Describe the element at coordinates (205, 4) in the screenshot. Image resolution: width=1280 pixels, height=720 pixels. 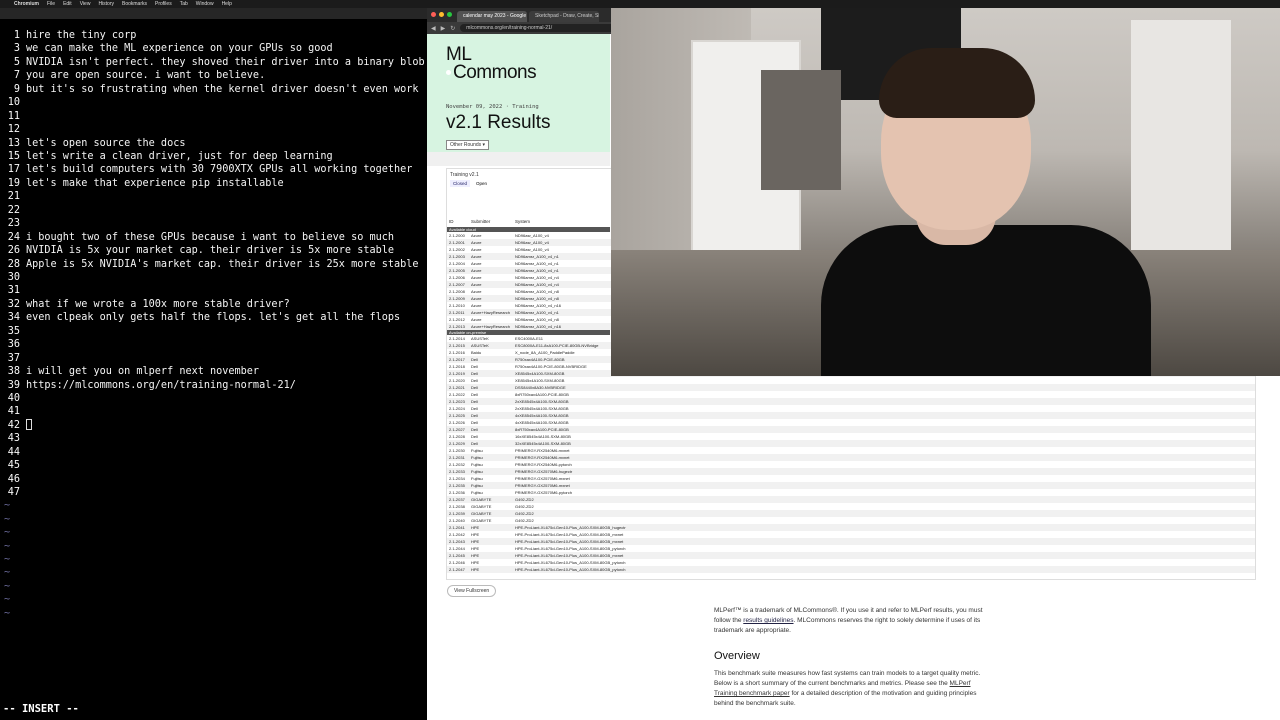
I see `menu-window: Window` at that location.